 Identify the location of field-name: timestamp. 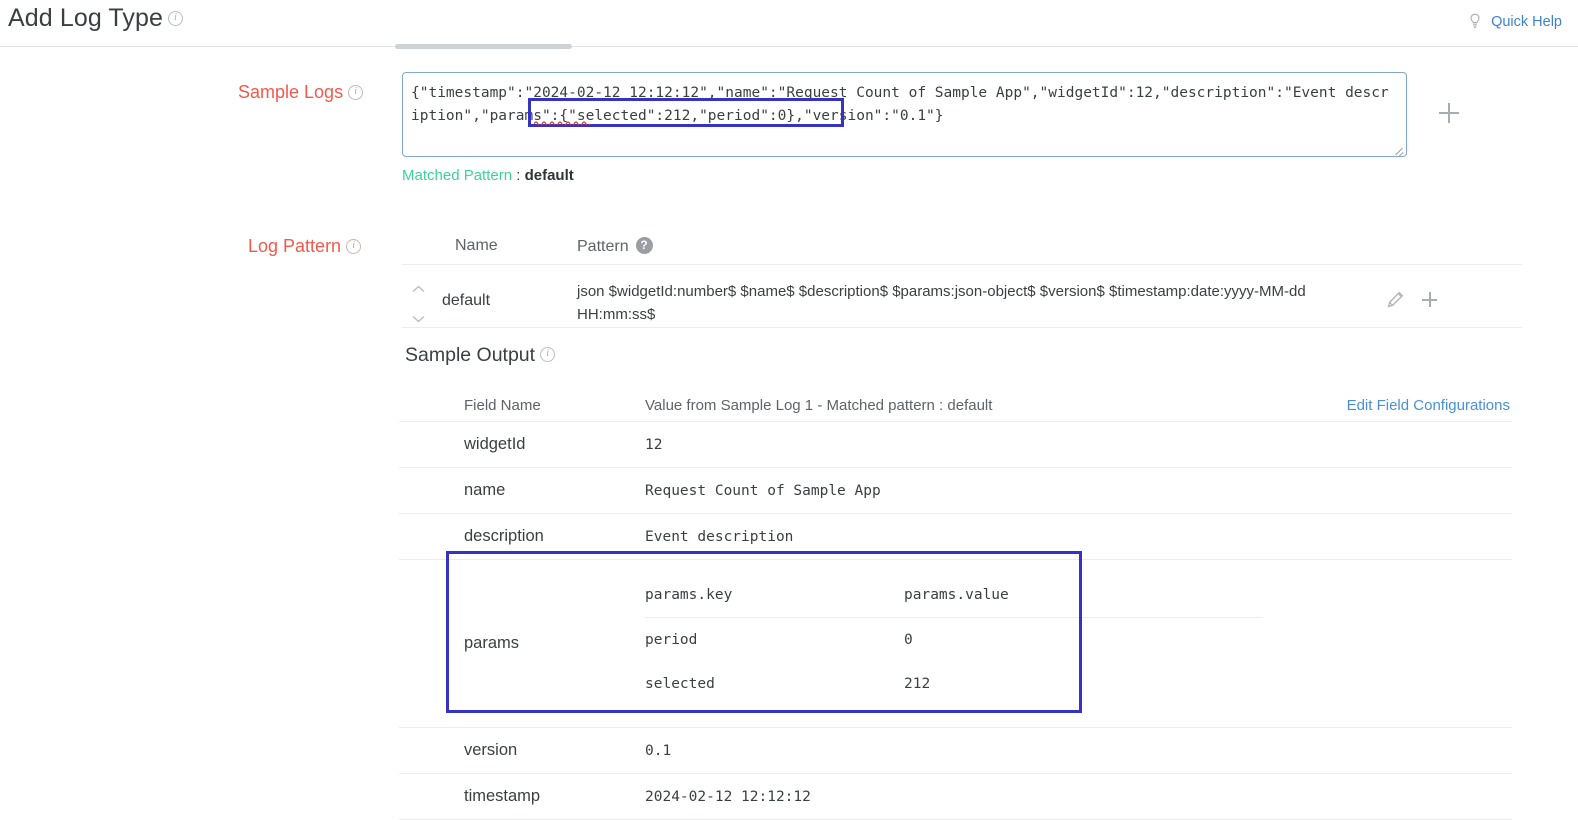
(502, 796).